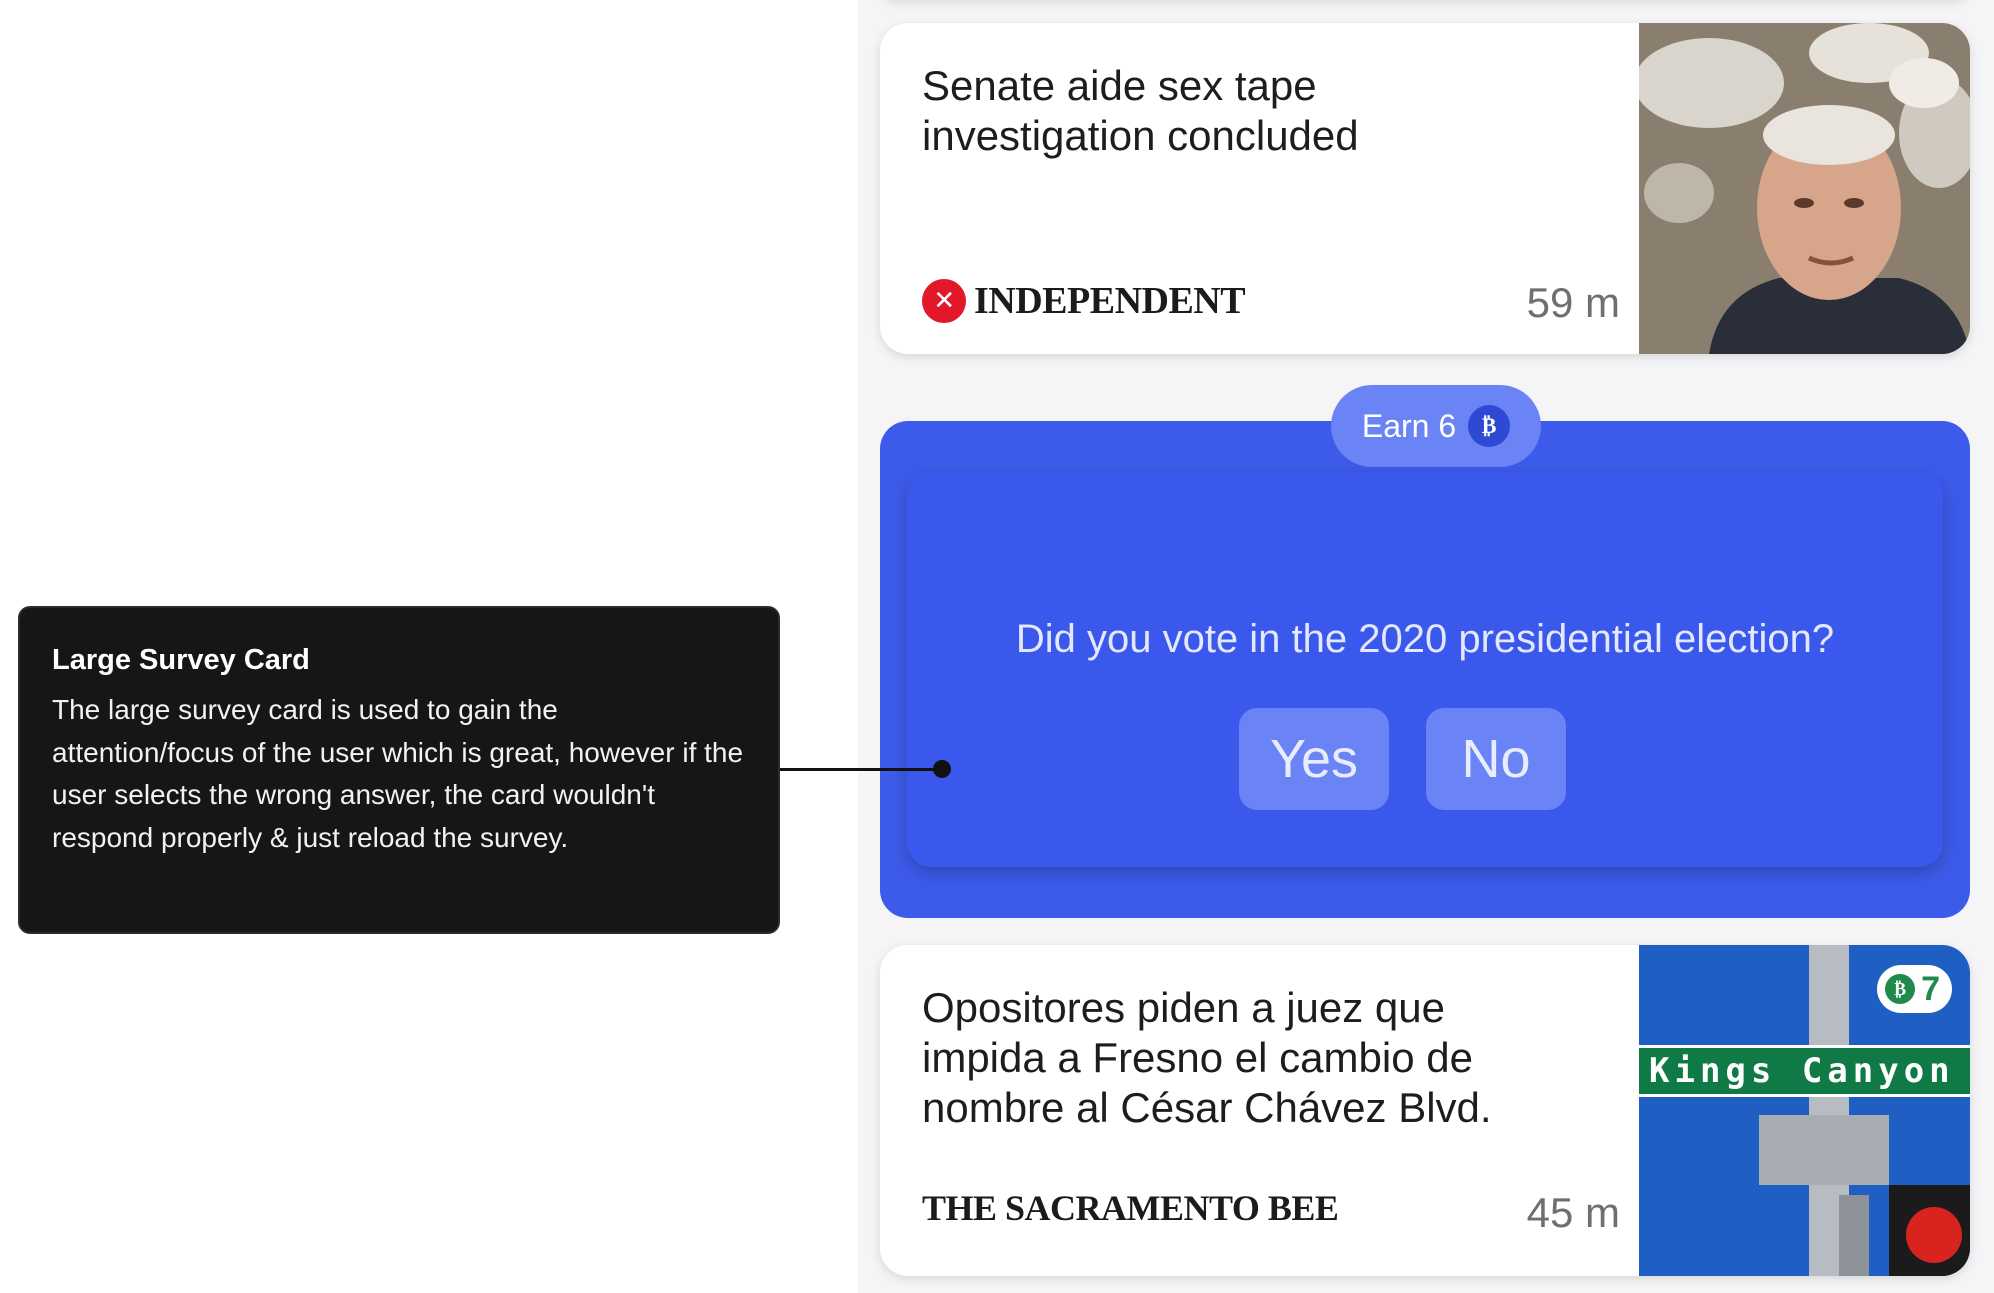 Image resolution: width=1994 pixels, height=1293 pixels. I want to click on earn-reward-pill: Earn 6 ₿, so click(1436, 426).